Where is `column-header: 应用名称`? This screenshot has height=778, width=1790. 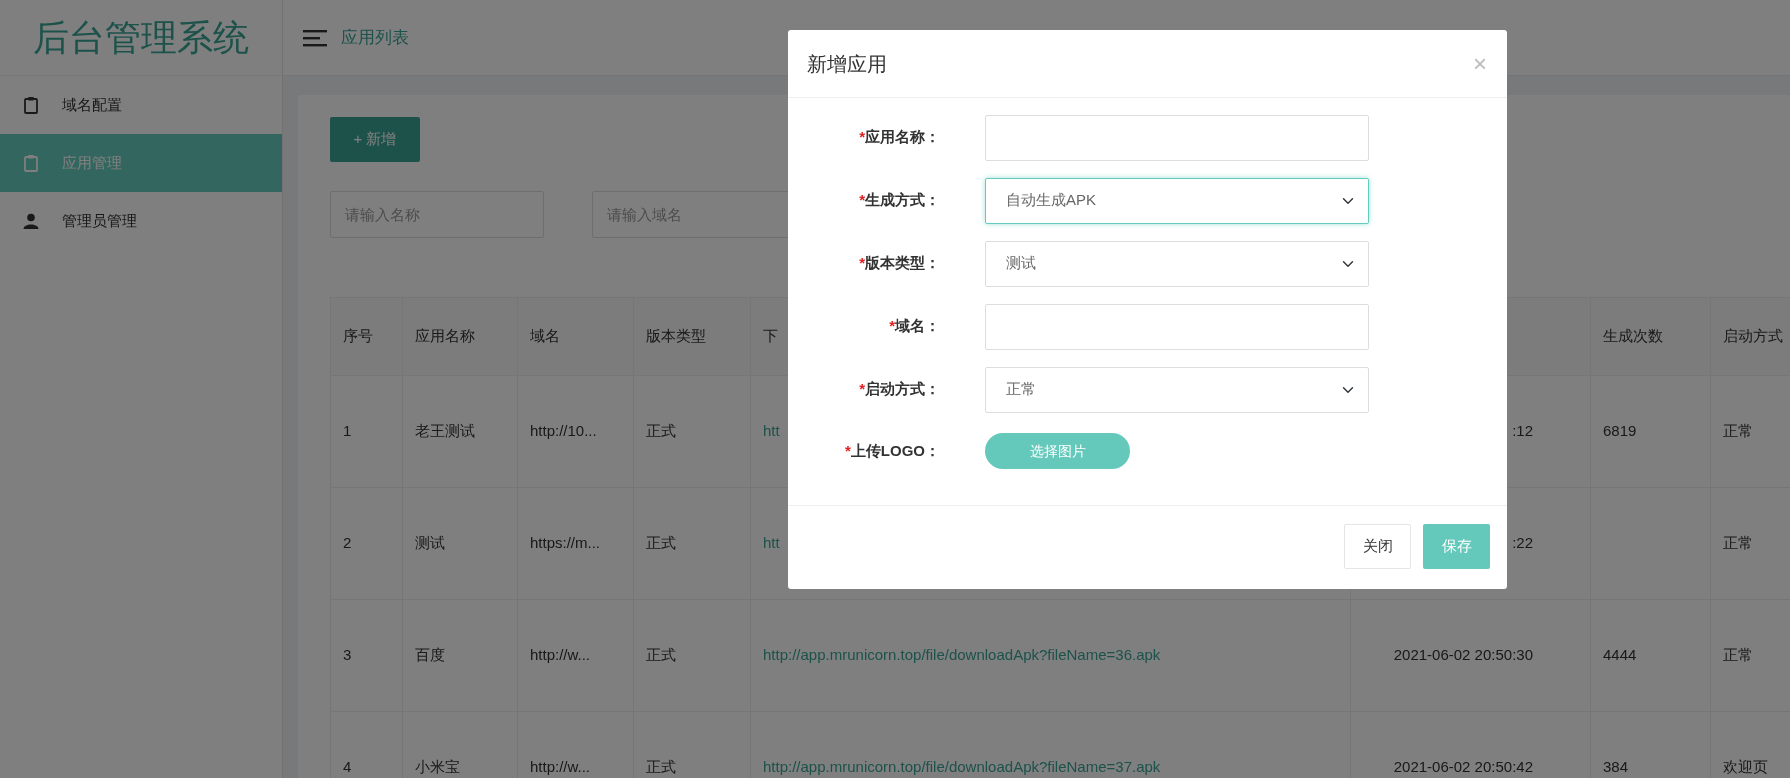
column-header: 应用名称 is located at coordinates (445, 336).